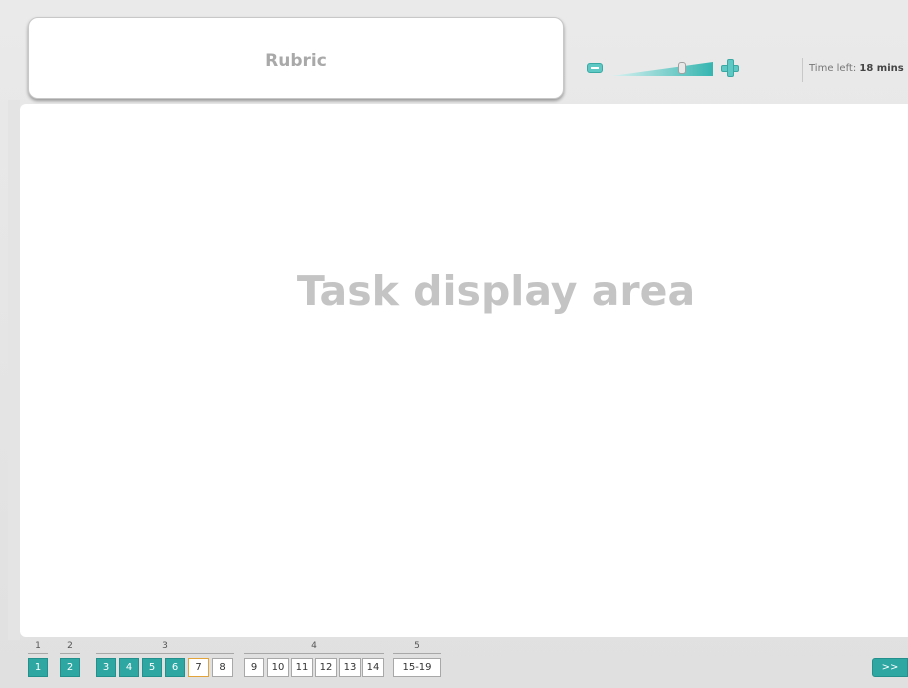 The image size is (908, 688). I want to click on zoom-slider-track, so click(662, 69).